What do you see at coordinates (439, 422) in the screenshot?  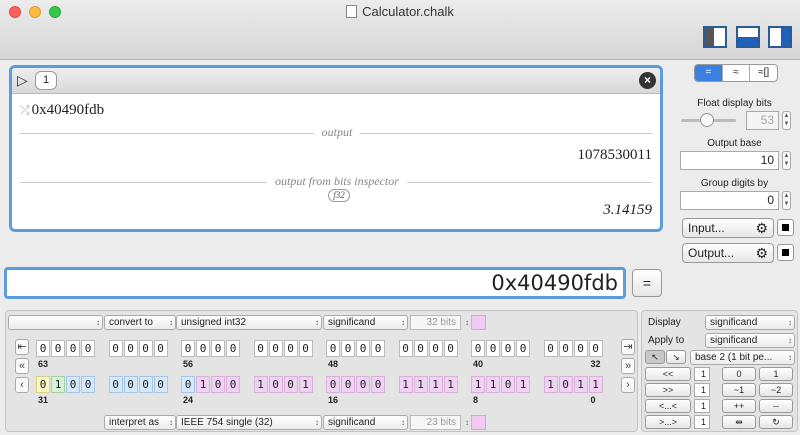 I see `bottom-bits-count: 23 bits` at bounding box center [439, 422].